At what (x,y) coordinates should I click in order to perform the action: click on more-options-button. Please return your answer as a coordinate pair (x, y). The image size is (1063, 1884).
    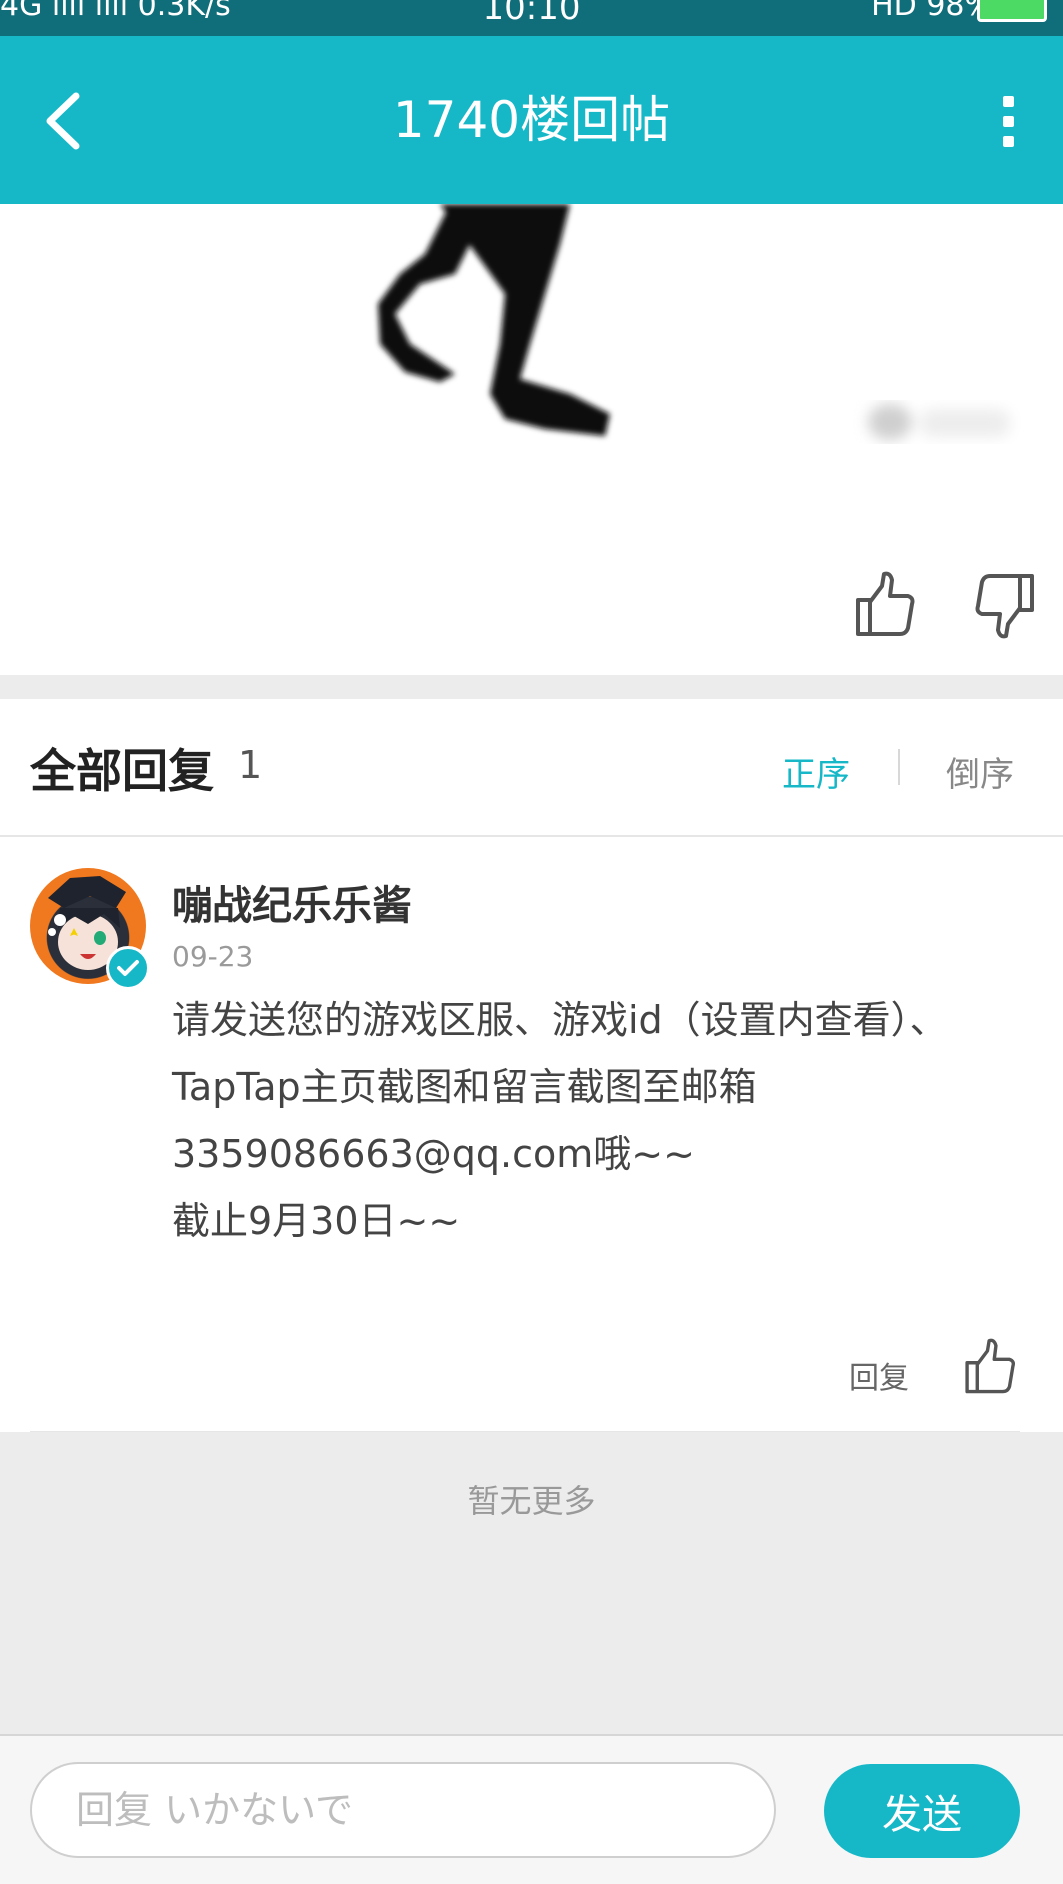
    Looking at the image, I should click on (1008, 121).